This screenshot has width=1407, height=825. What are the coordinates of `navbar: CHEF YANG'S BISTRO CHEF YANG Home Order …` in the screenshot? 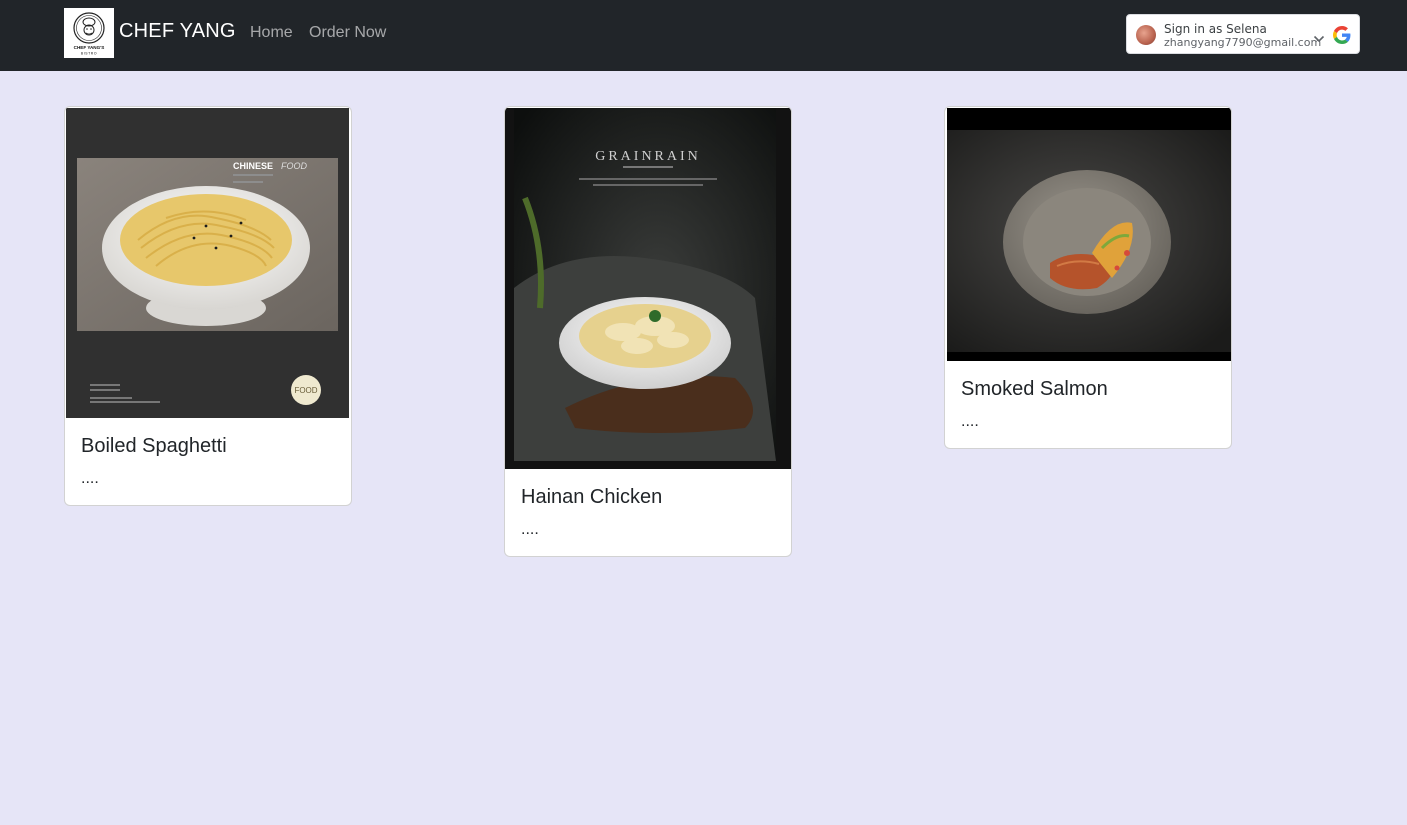 It's located at (703, 35).